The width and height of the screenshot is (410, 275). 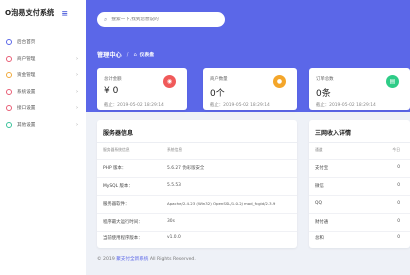 I want to click on table-header: 通道 今日, so click(x=359, y=151).